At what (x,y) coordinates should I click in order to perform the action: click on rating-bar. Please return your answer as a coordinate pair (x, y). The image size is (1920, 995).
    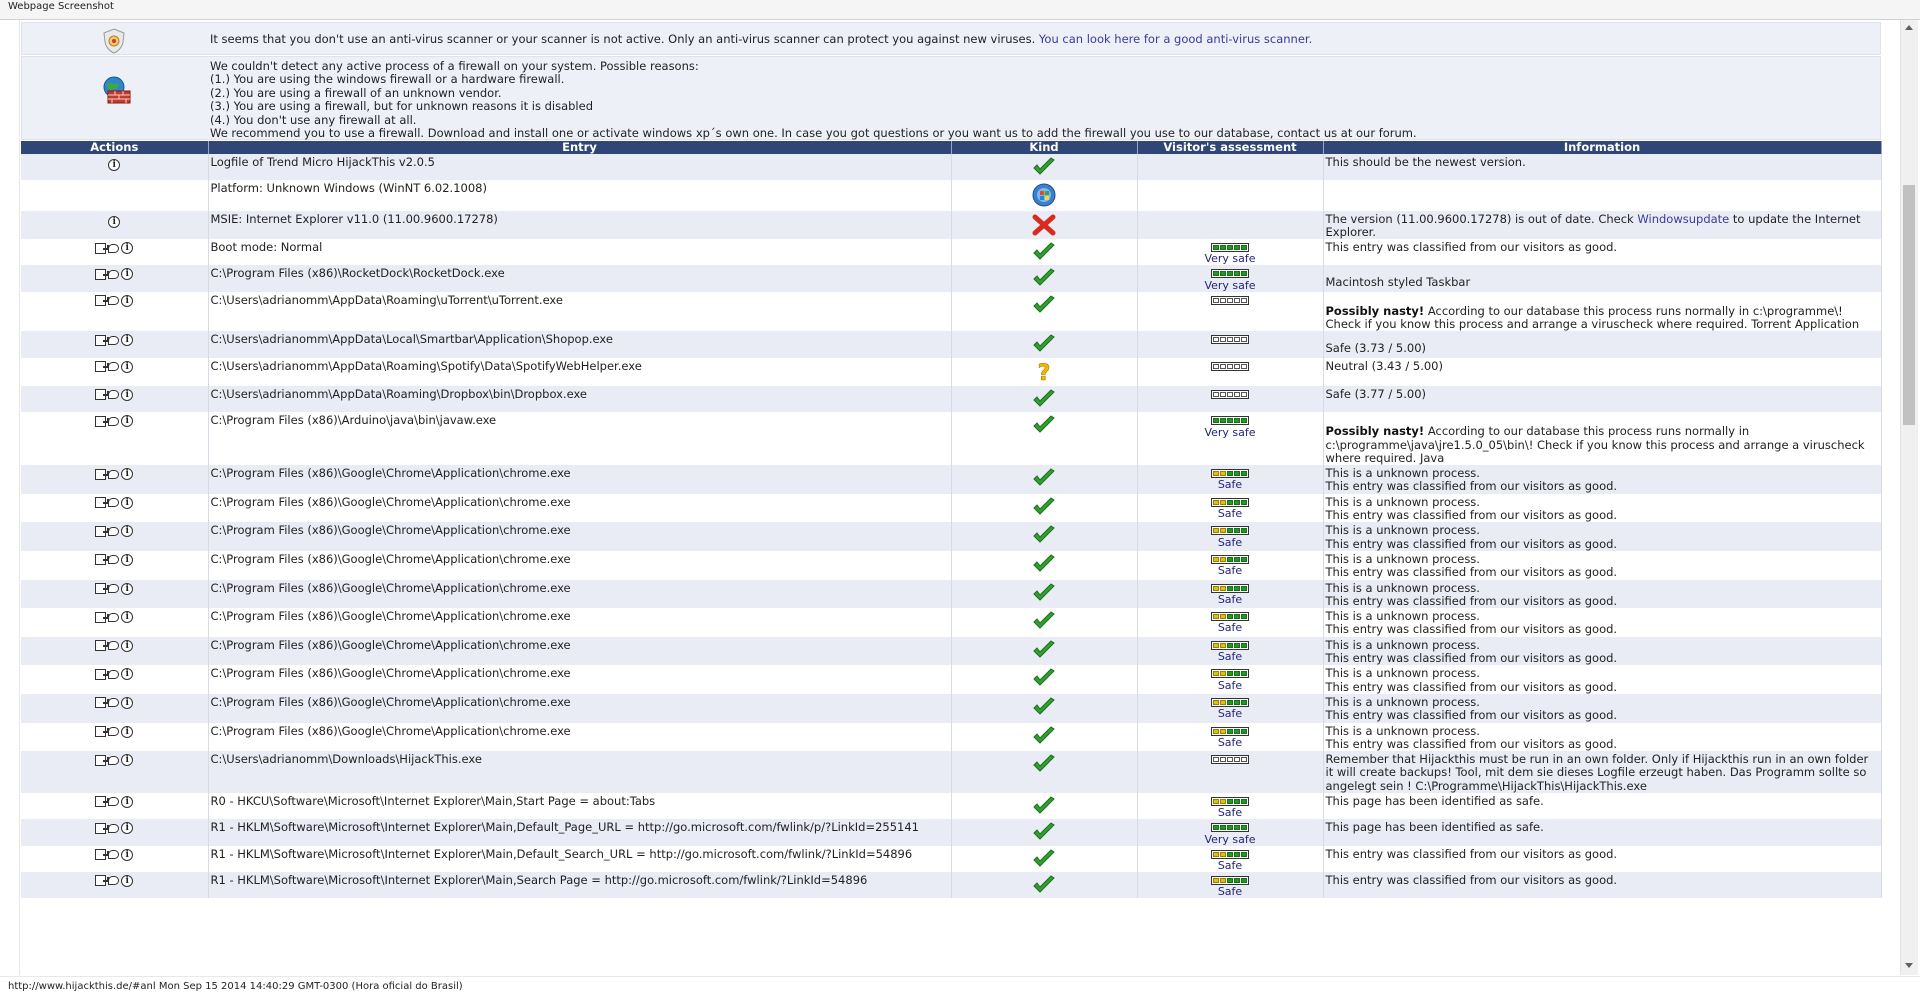
    Looking at the image, I should click on (1230, 394).